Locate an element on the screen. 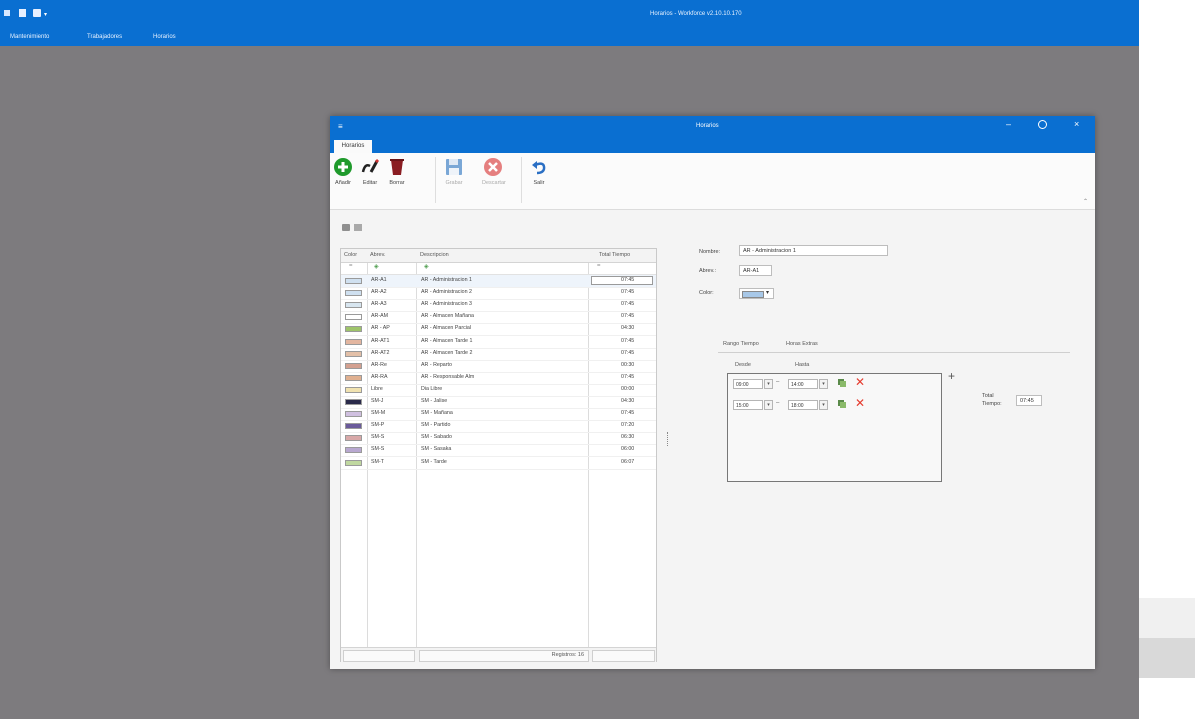  row-abbr: AR-AM is located at coordinates (380, 316).